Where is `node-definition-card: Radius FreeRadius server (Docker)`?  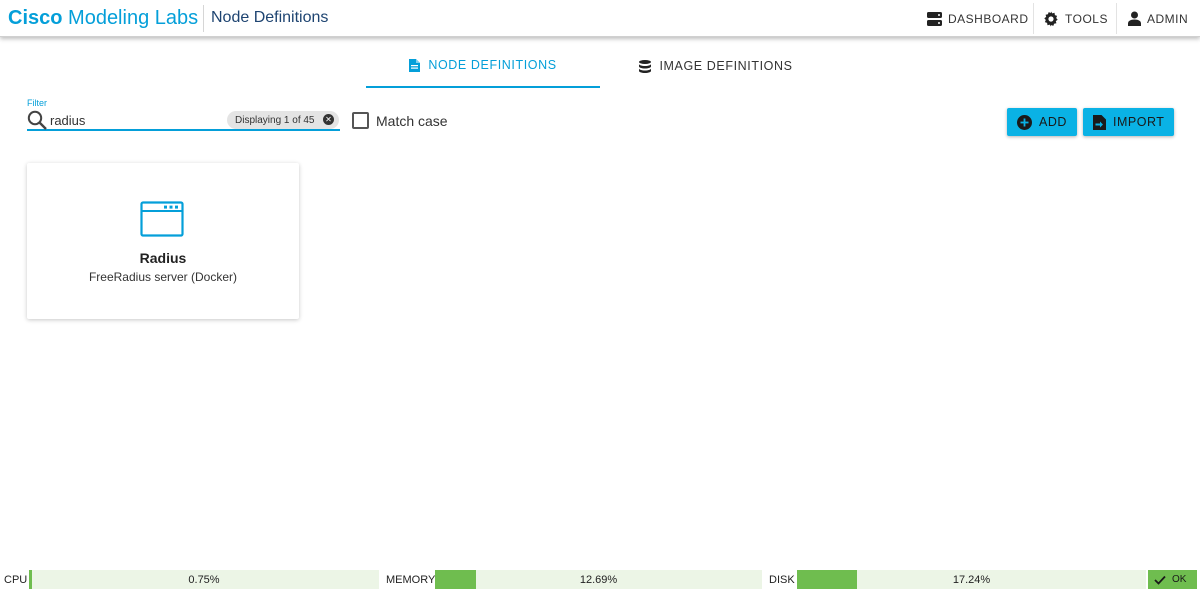
node-definition-card: Radius FreeRadius server (Docker) is located at coordinates (163, 241).